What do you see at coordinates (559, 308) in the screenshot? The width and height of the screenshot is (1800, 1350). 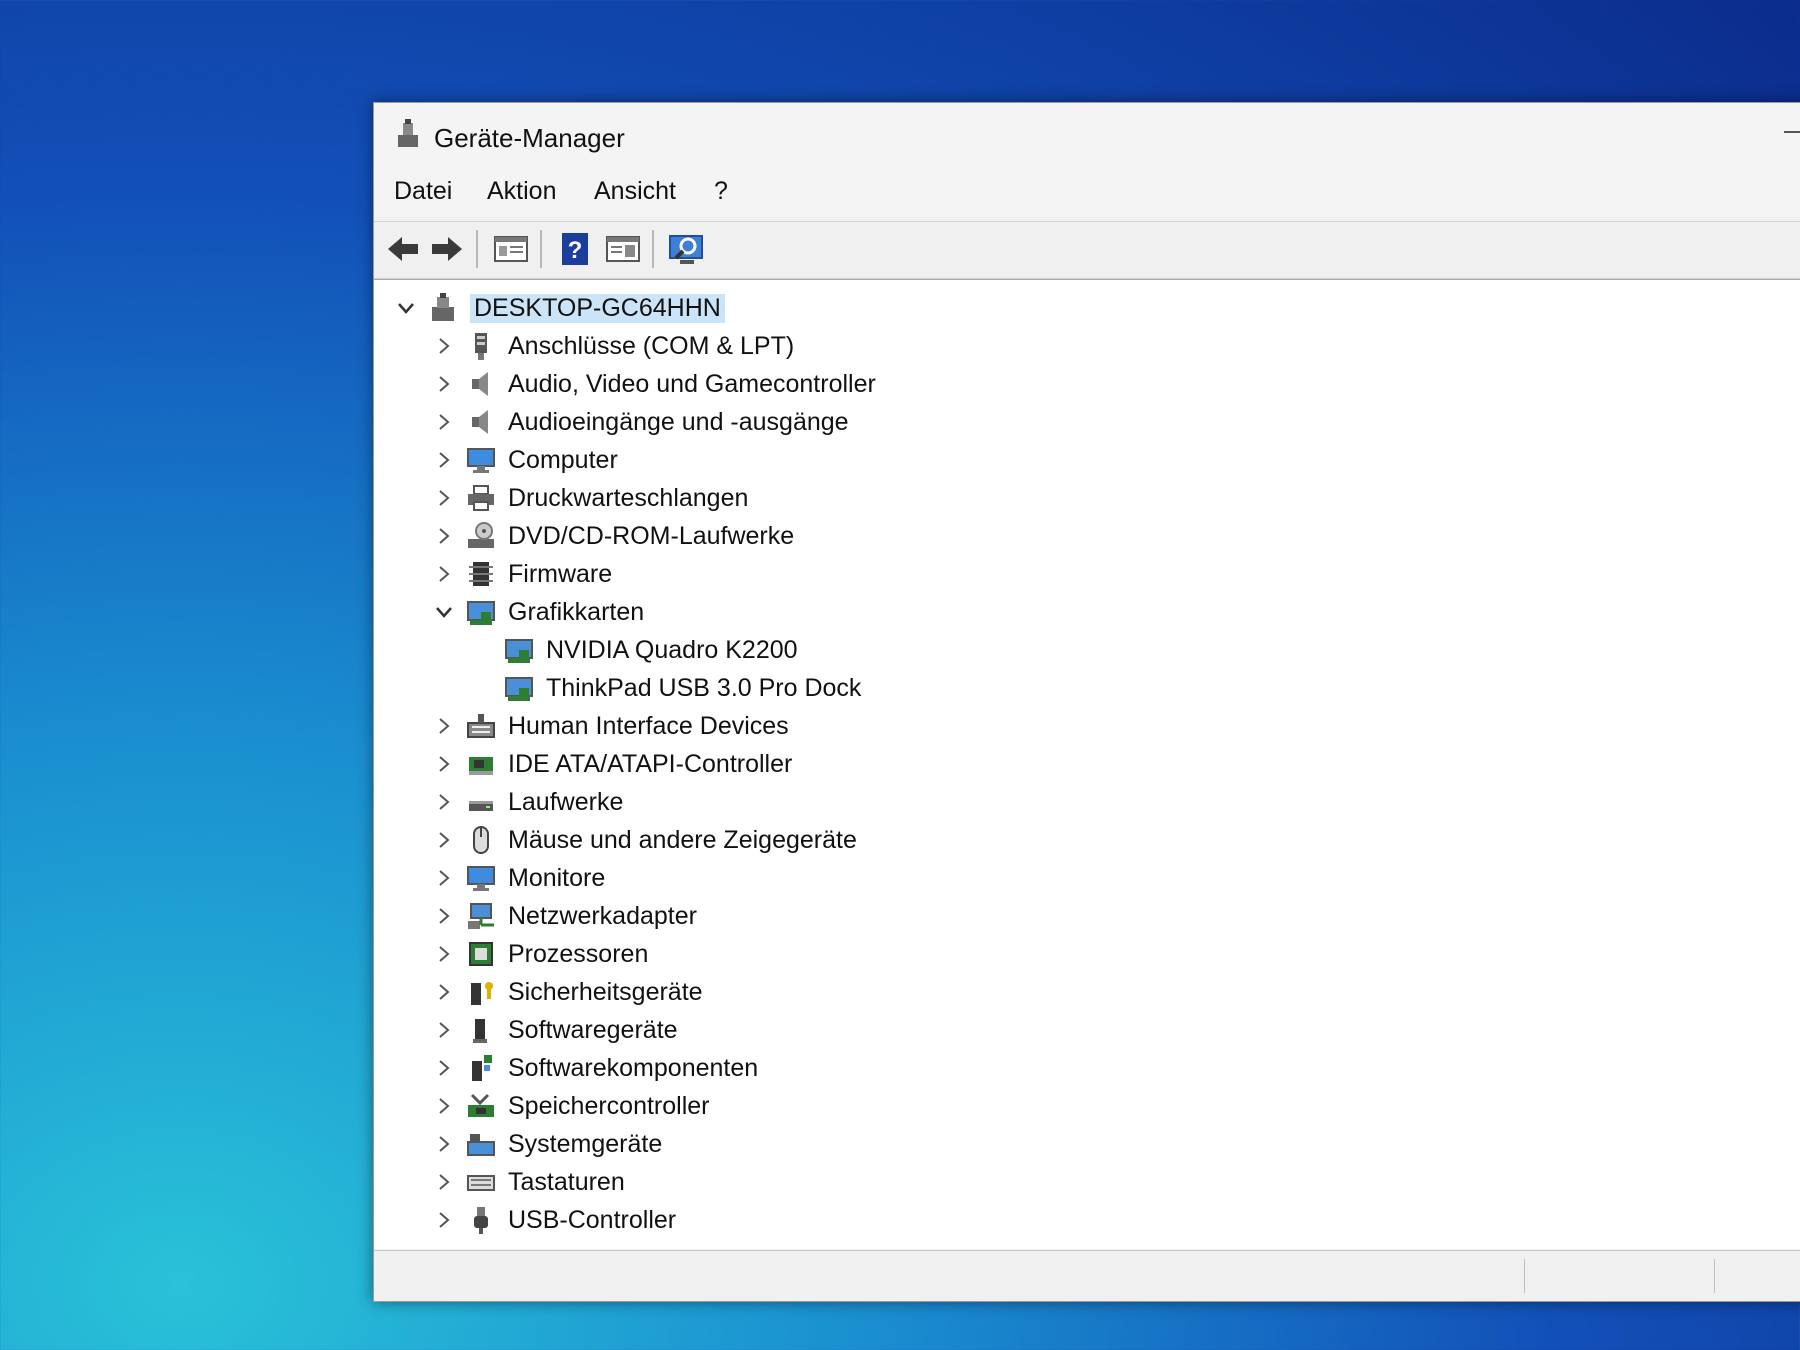 I see `tree-root-node: DESKTOP-GC64HHN` at bounding box center [559, 308].